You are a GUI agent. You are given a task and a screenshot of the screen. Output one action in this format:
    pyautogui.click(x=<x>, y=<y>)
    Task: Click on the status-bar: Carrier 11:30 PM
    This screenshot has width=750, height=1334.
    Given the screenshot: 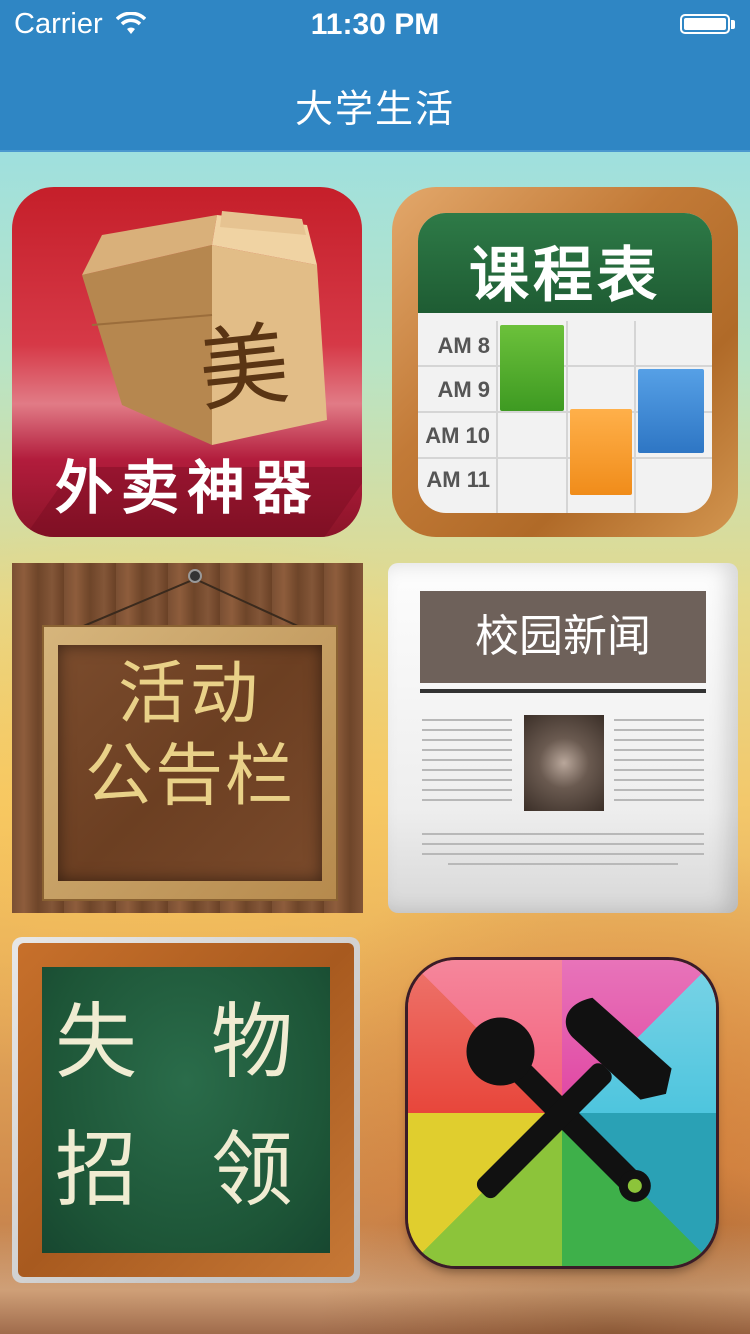 What is the action you would take?
    pyautogui.click(x=375, y=25)
    